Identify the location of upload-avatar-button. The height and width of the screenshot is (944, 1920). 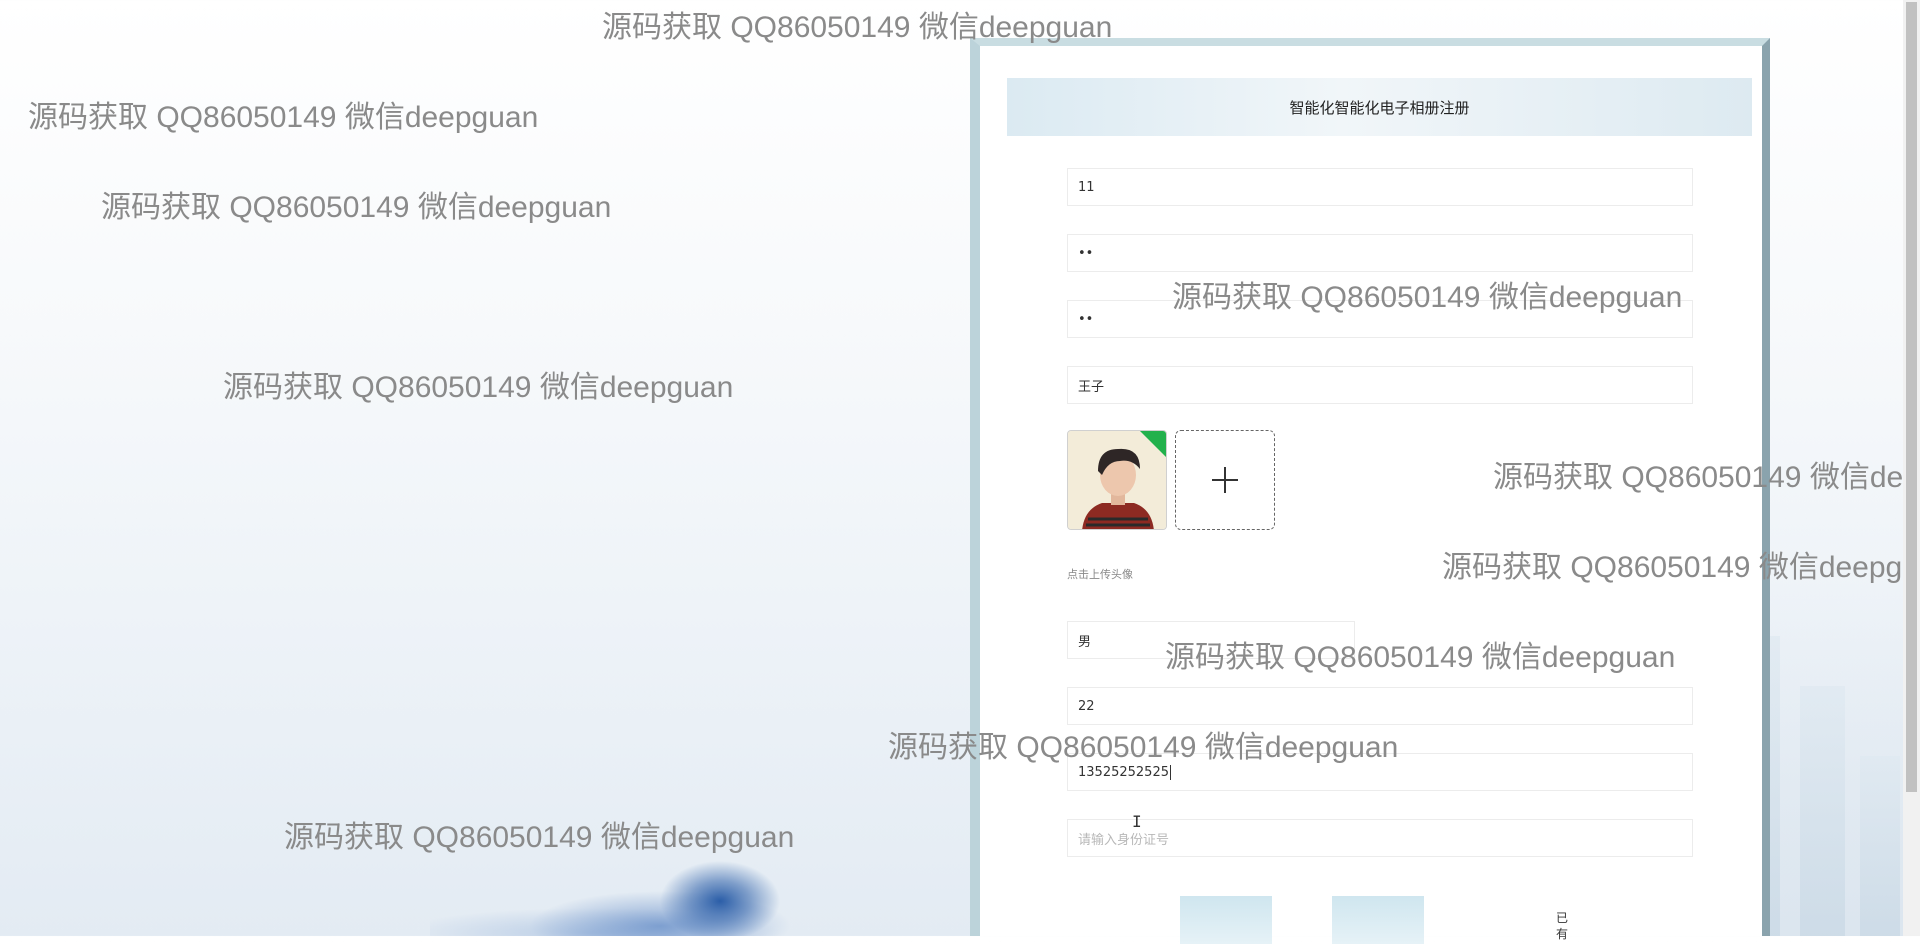
(1225, 480).